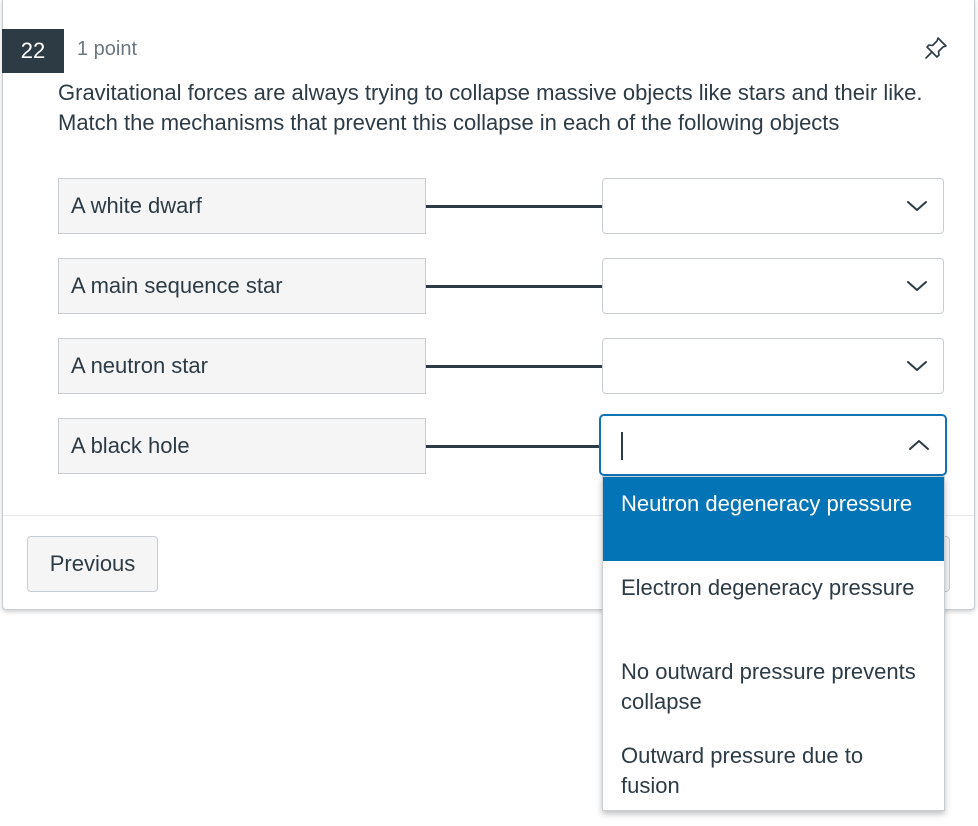 Image resolution: width=978 pixels, height=826 pixels. What do you see at coordinates (622, 446) in the screenshot?
I see `text-caret` at bounding box center [622, 446].